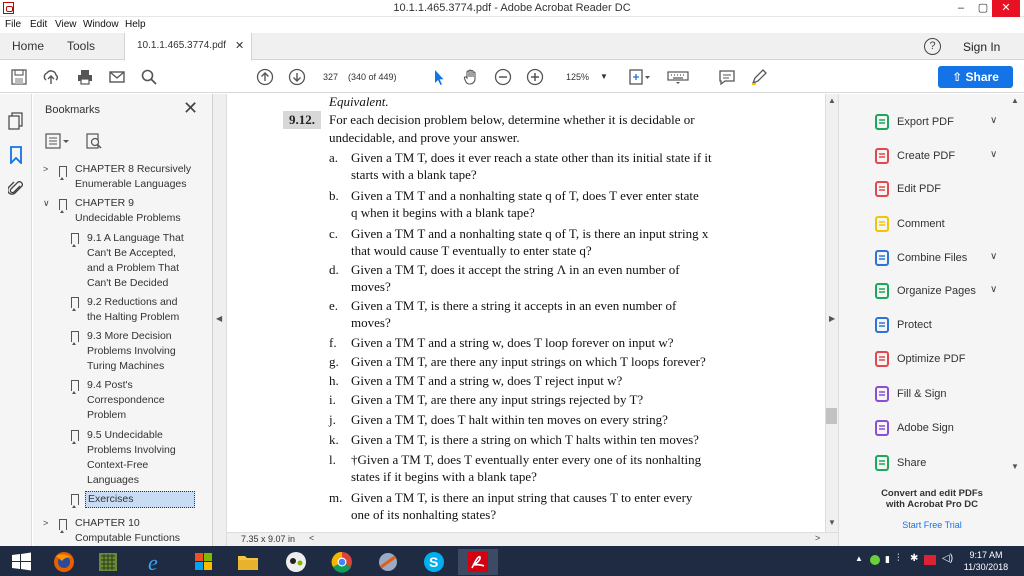 The width and height of the screenshot is (1024, 576). I want to click on bookmark-chapter-10: CHAPTER 10 Computable Functions, so click(127, 531).